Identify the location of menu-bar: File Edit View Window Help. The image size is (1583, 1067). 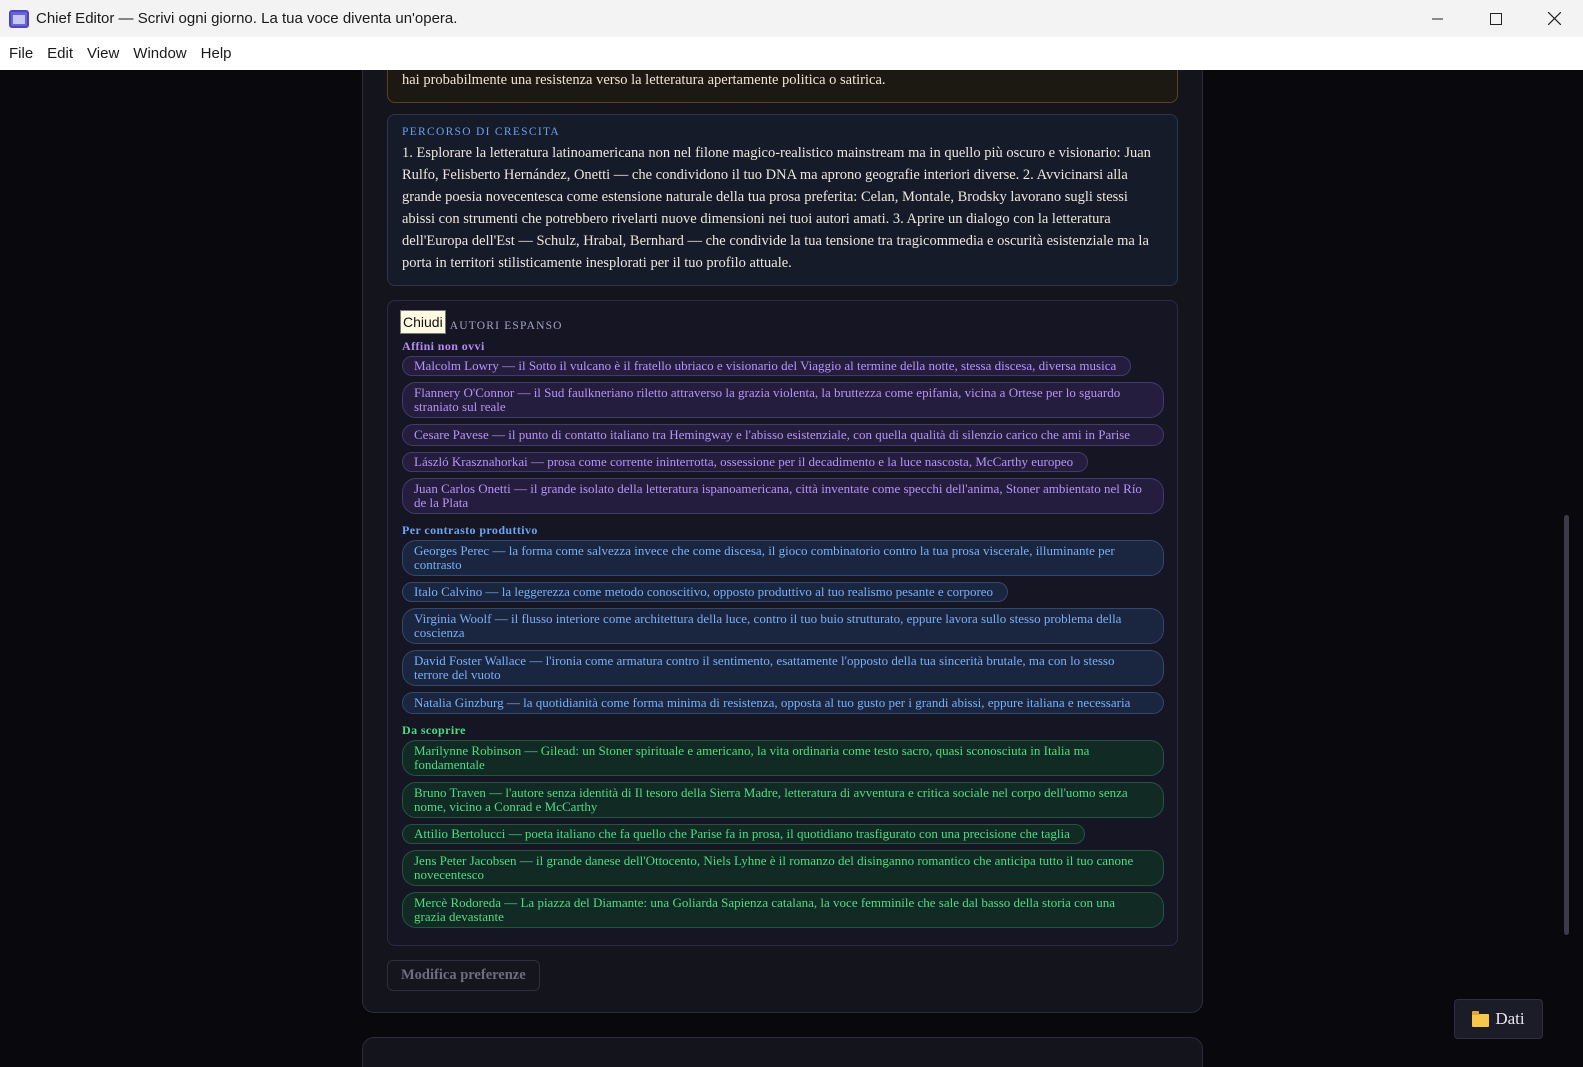
(791, 53).